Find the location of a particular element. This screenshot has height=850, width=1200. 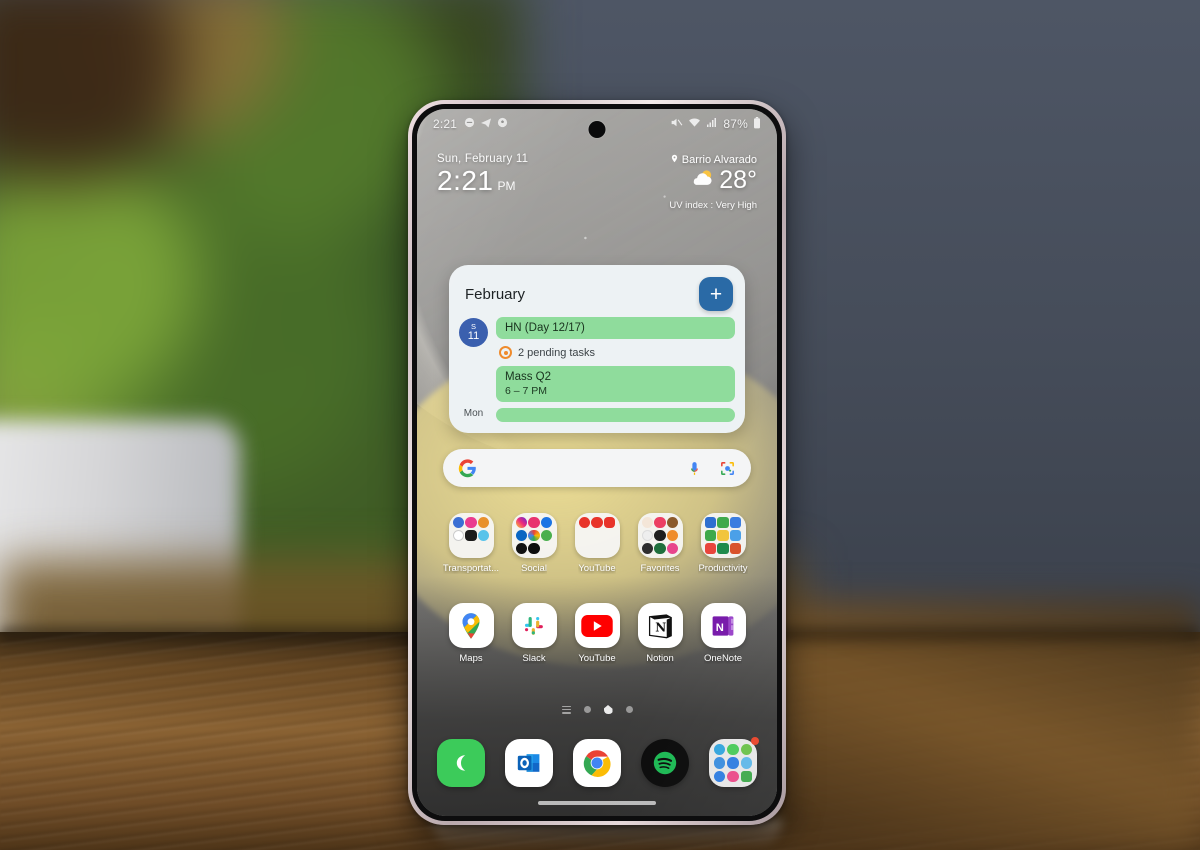

dock is located at coordinates (597, 762).